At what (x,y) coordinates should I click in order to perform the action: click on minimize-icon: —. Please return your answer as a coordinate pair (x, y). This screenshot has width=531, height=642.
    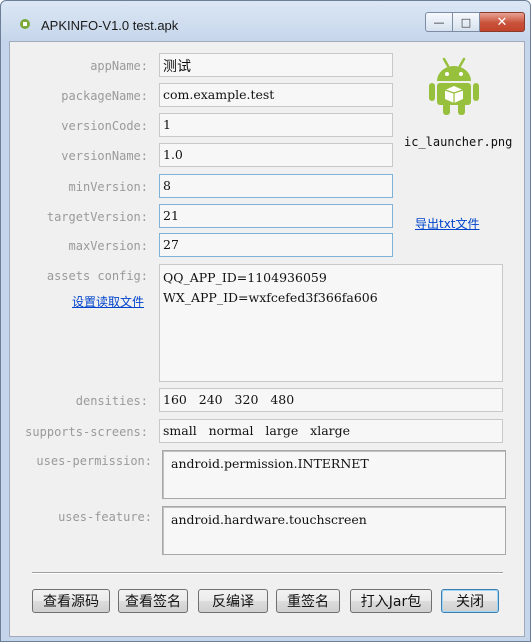
    Looking at the image, I should click on (439, 22).